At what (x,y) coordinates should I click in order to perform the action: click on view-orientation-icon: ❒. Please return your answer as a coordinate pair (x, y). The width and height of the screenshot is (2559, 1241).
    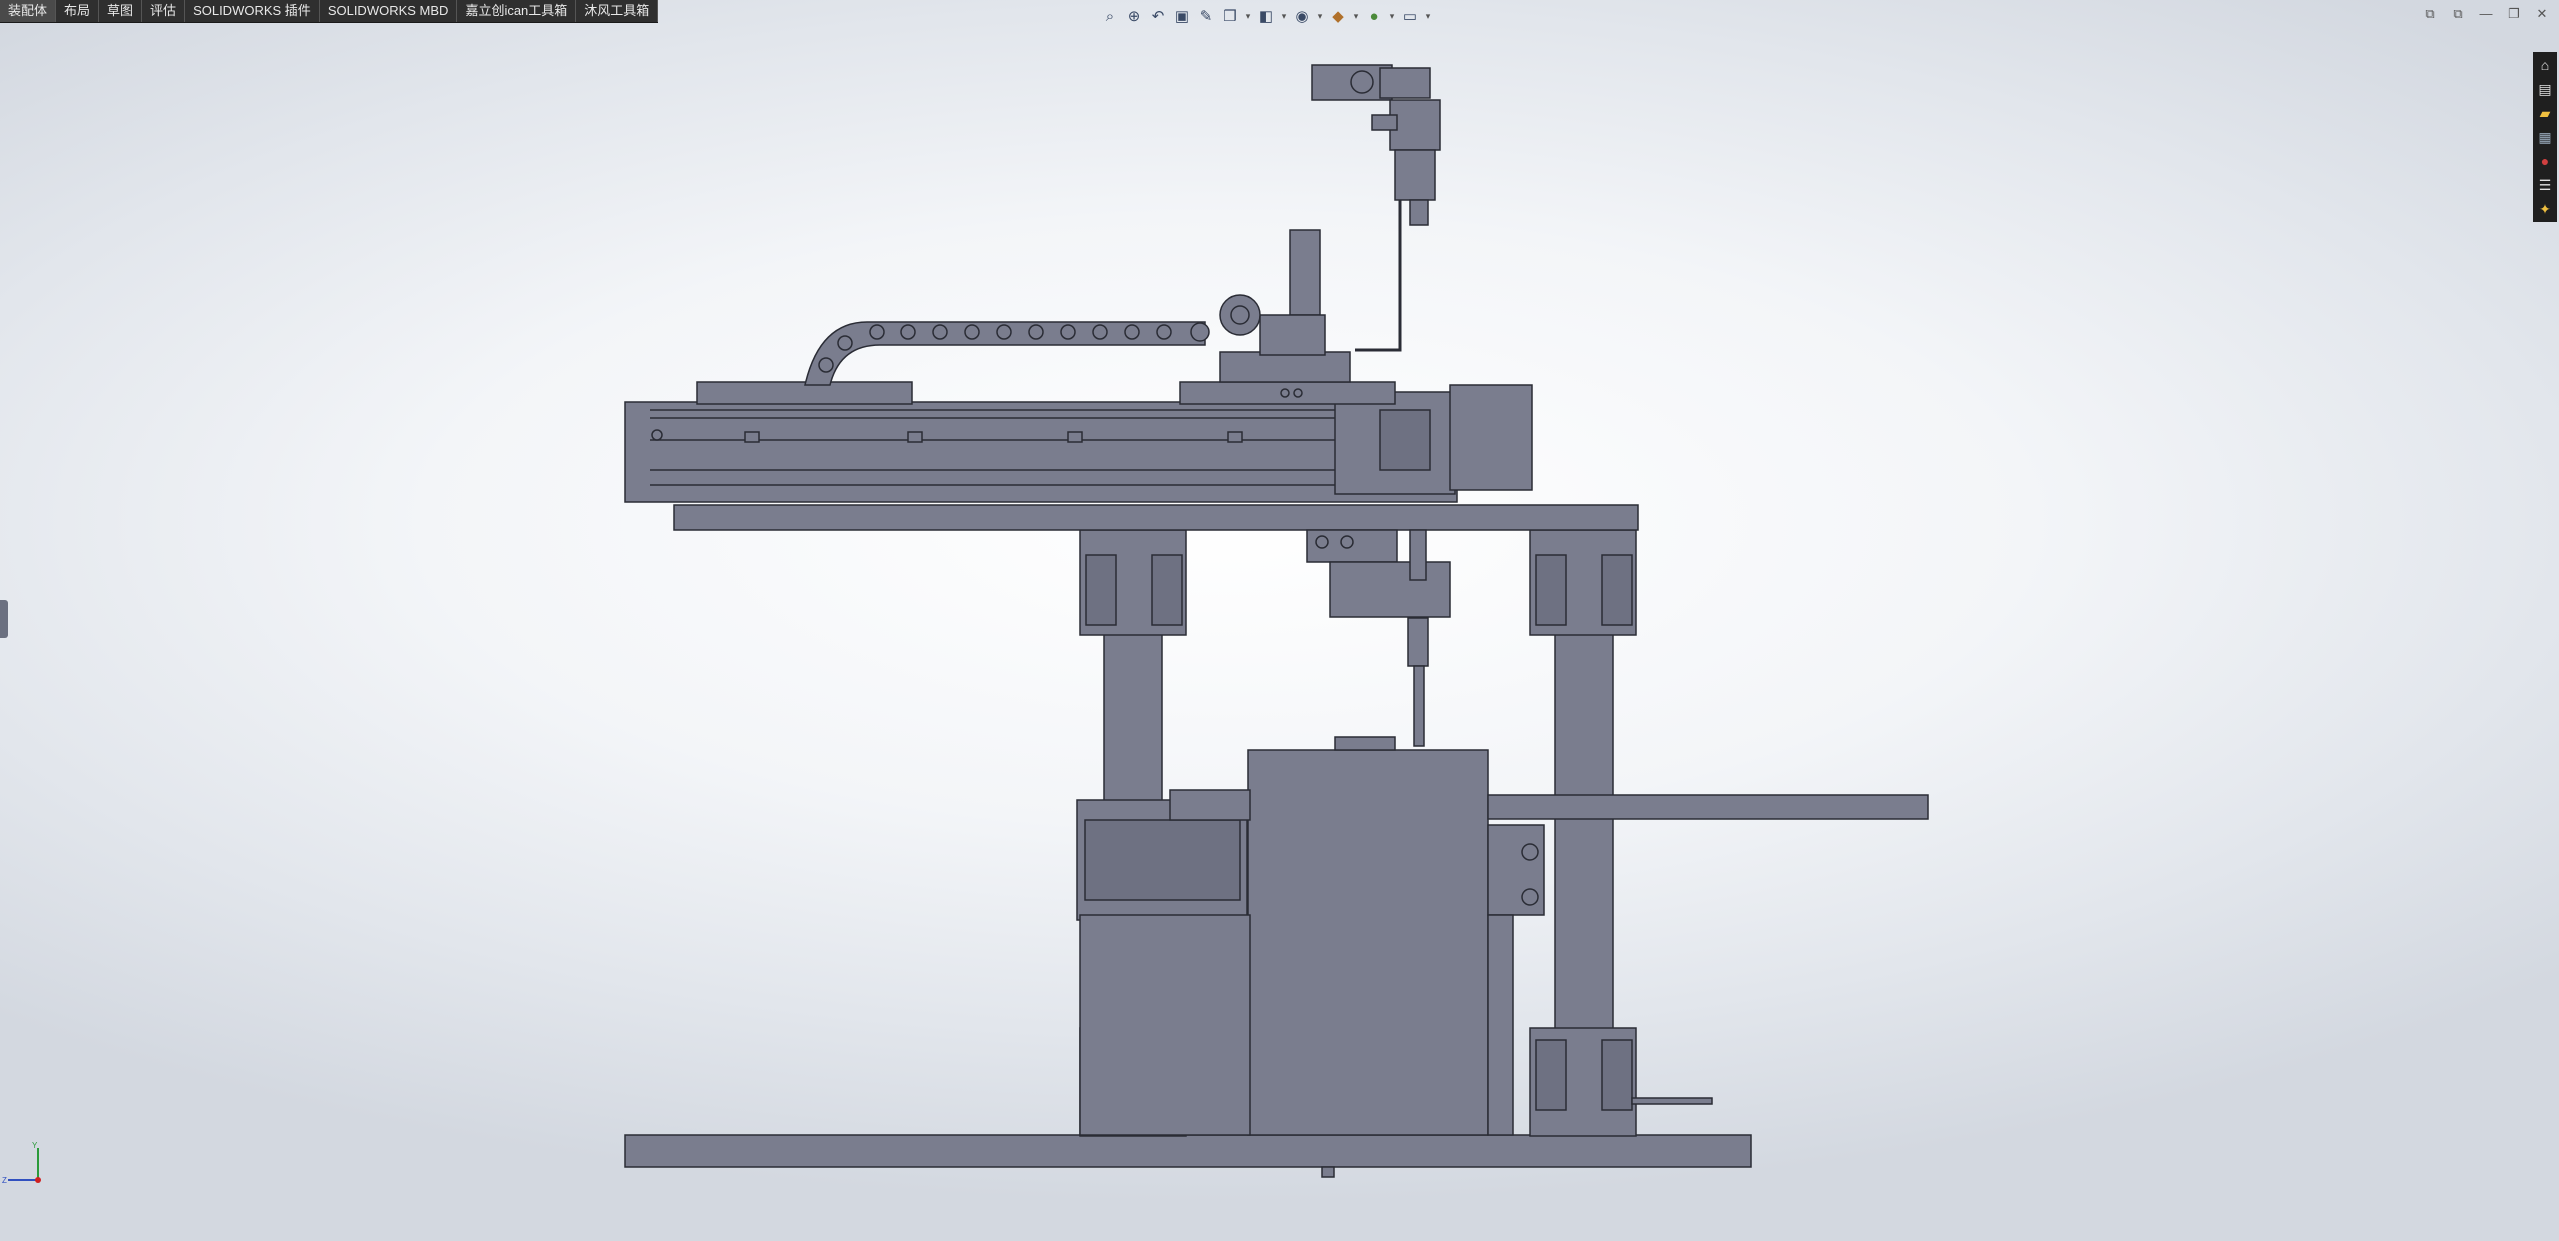
    Looking at the image, I should click on (1230, 16).